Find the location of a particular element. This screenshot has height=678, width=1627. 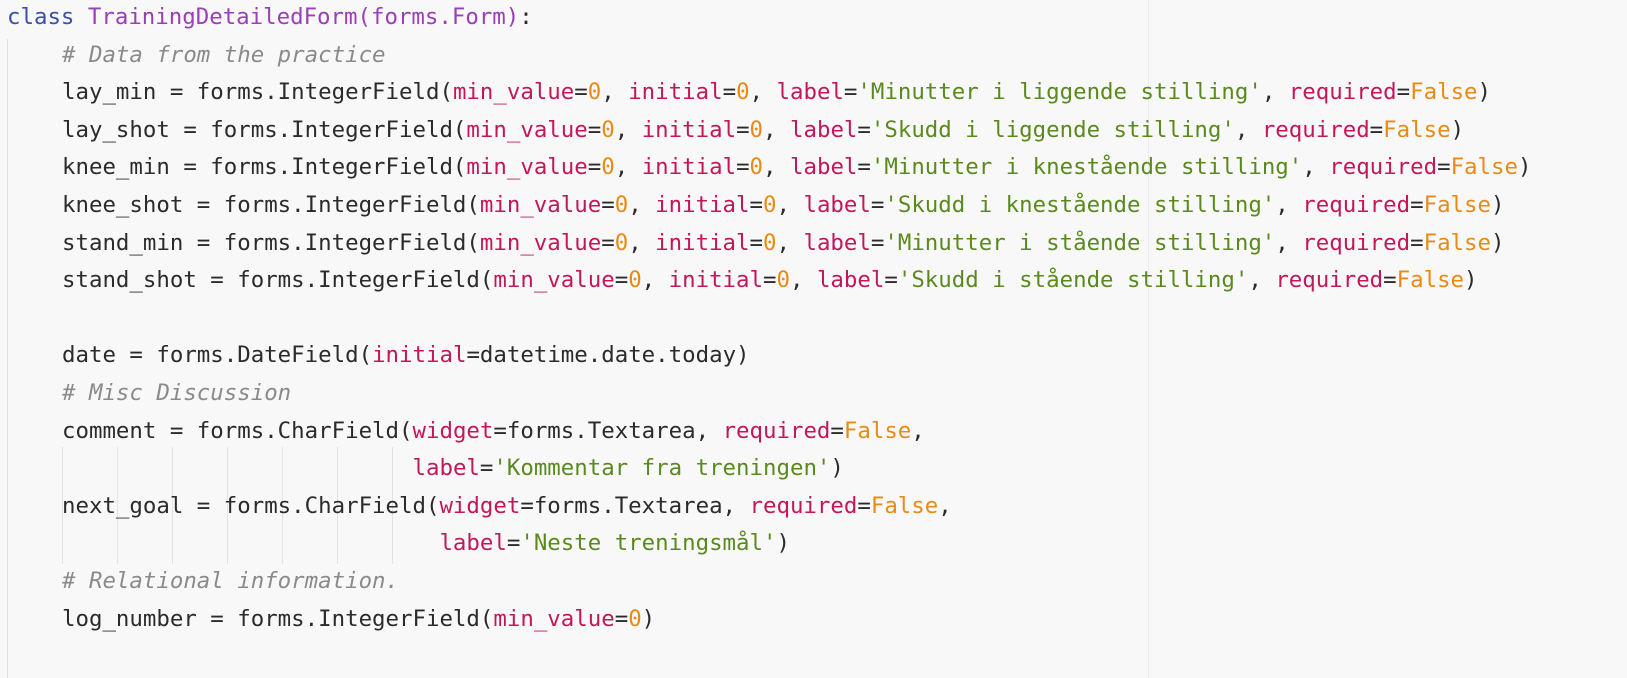

code-line: label='Neste treningsmål') is located at coordinates (398, 543).